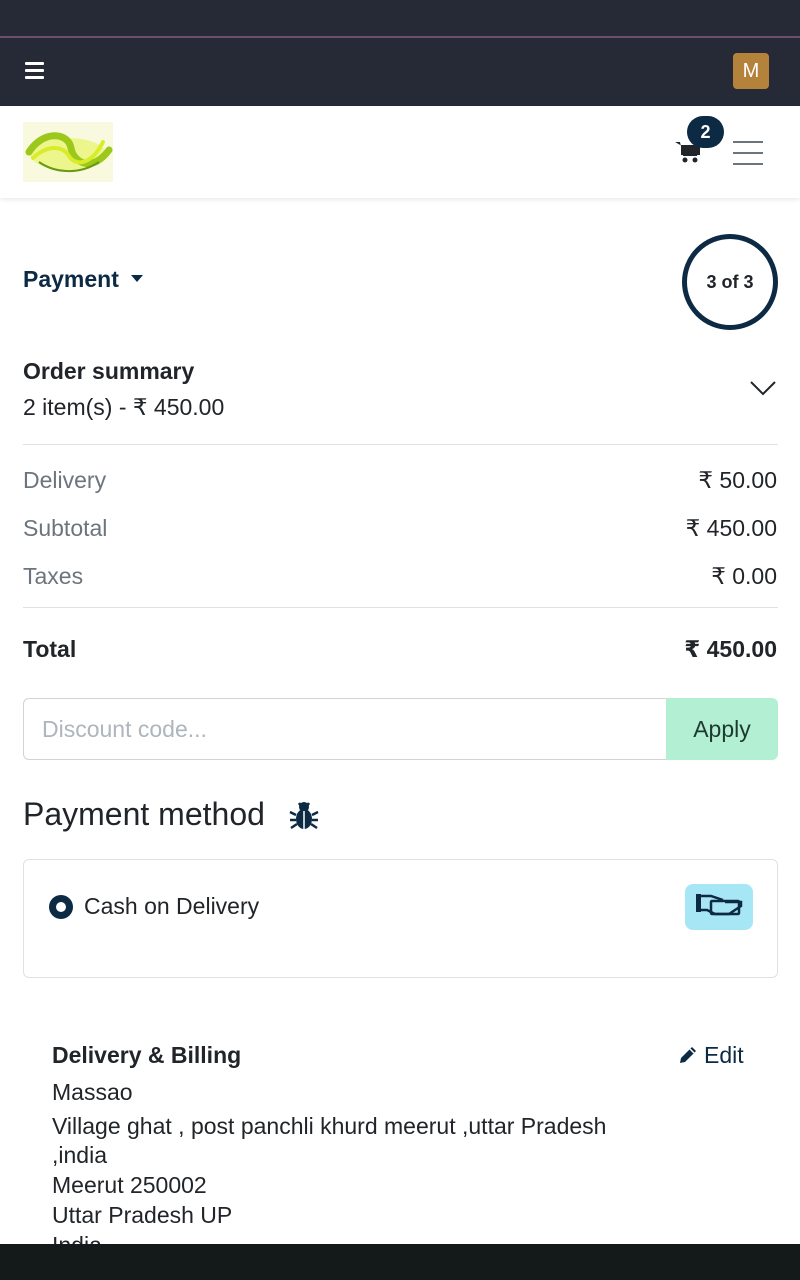  Describe the element at coordinates (724, 1055) in the screenshot. I see `edit-label: Edit` at that location.